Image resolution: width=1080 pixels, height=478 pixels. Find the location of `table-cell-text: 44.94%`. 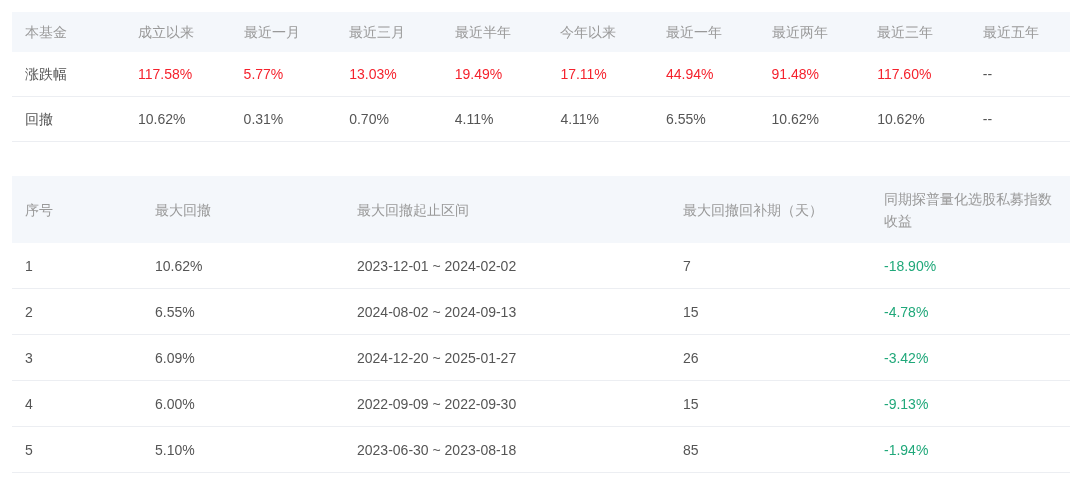

table-cell-text: 44.94% is located at coordinates (689, 74).